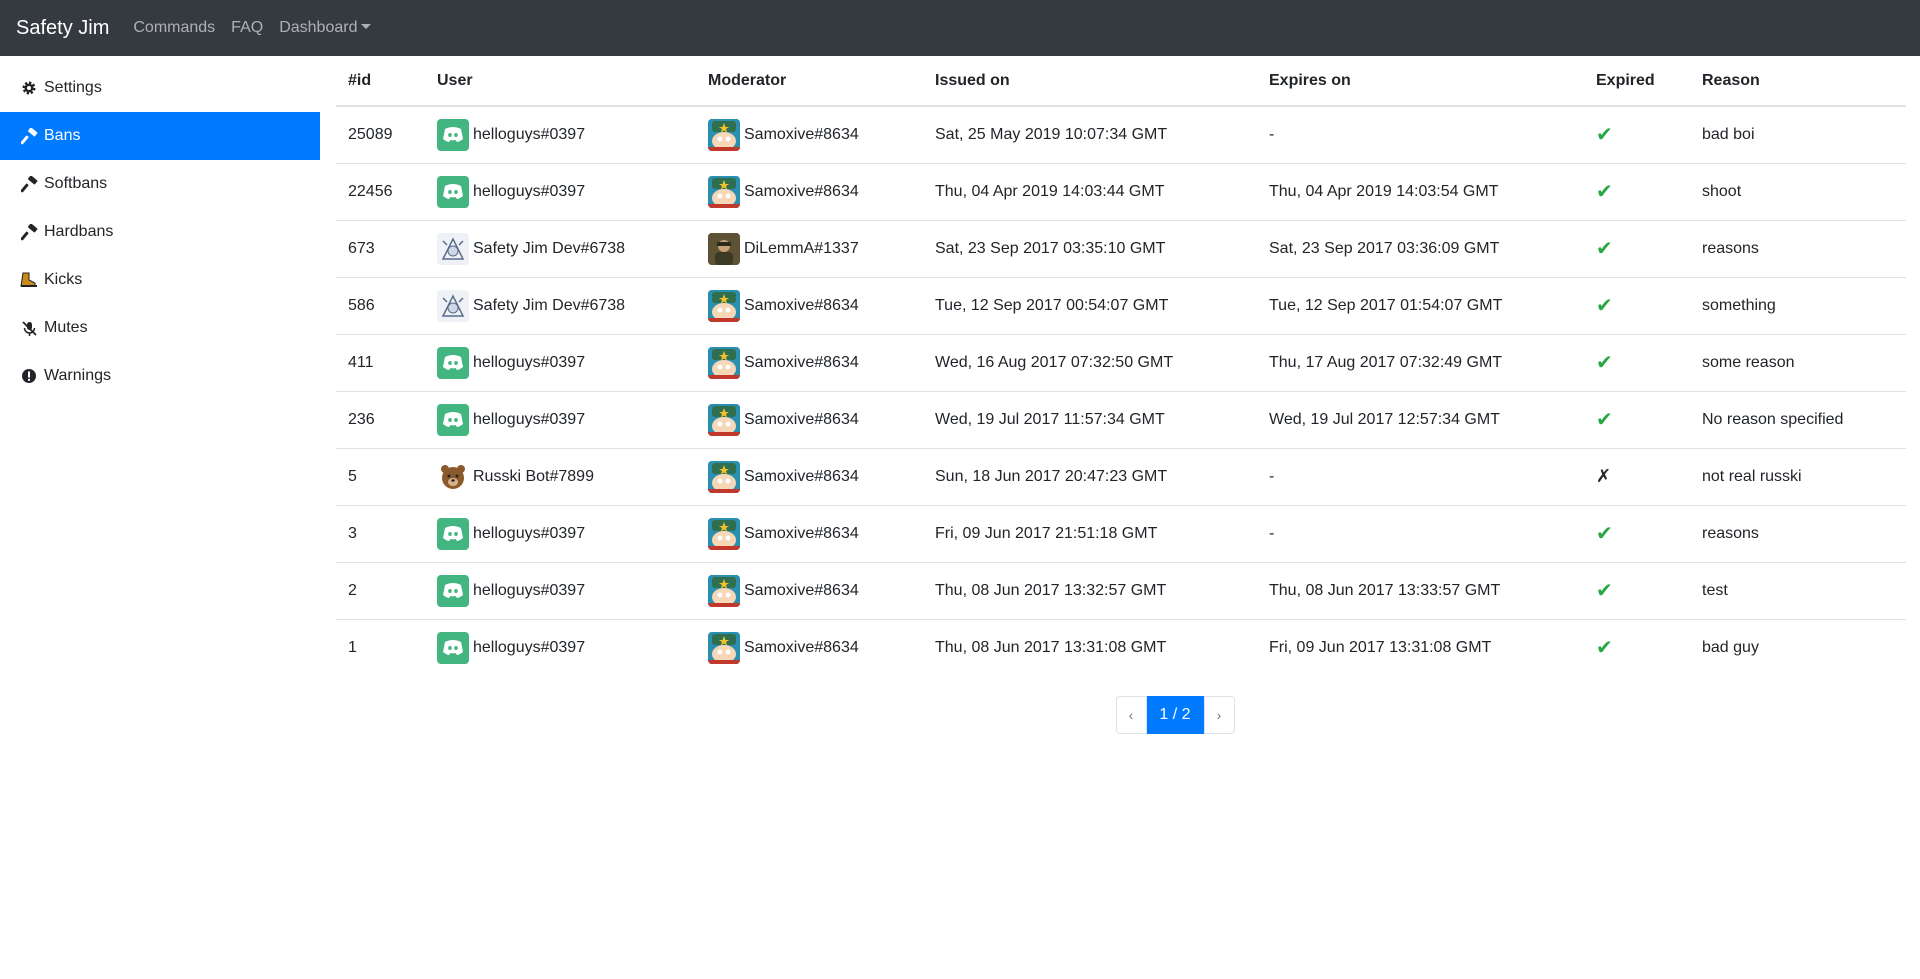  What do you see at coordinates (960, 28) in the screenshot?
I see `top-navbar: Safety Jim Commands FAQ Dashboard` at bounding box center [960, 28].